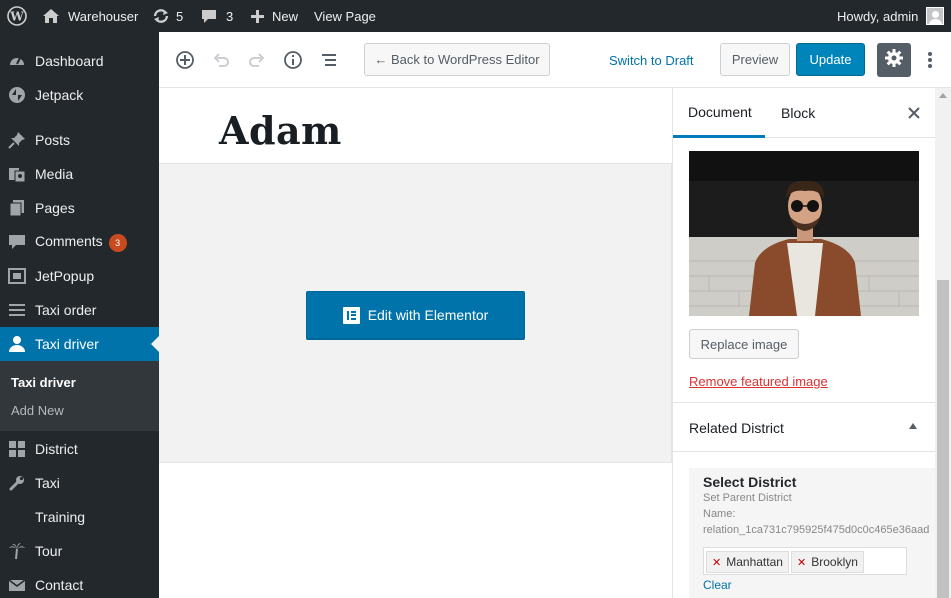  I want to click on palm-icon, so click(17, 551).